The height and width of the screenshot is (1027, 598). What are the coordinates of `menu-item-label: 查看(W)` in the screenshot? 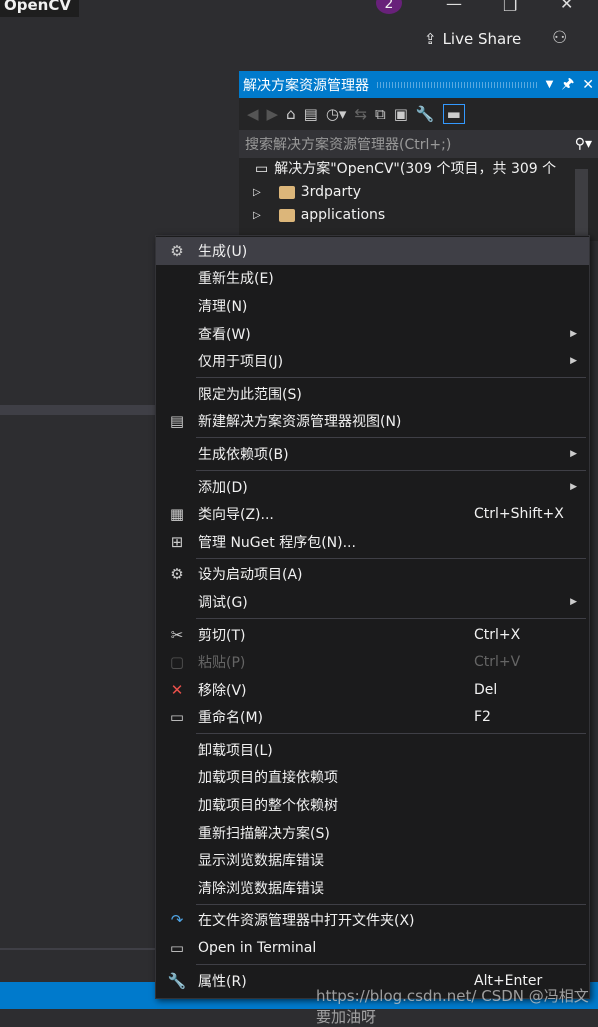 It's located at (224, 334).